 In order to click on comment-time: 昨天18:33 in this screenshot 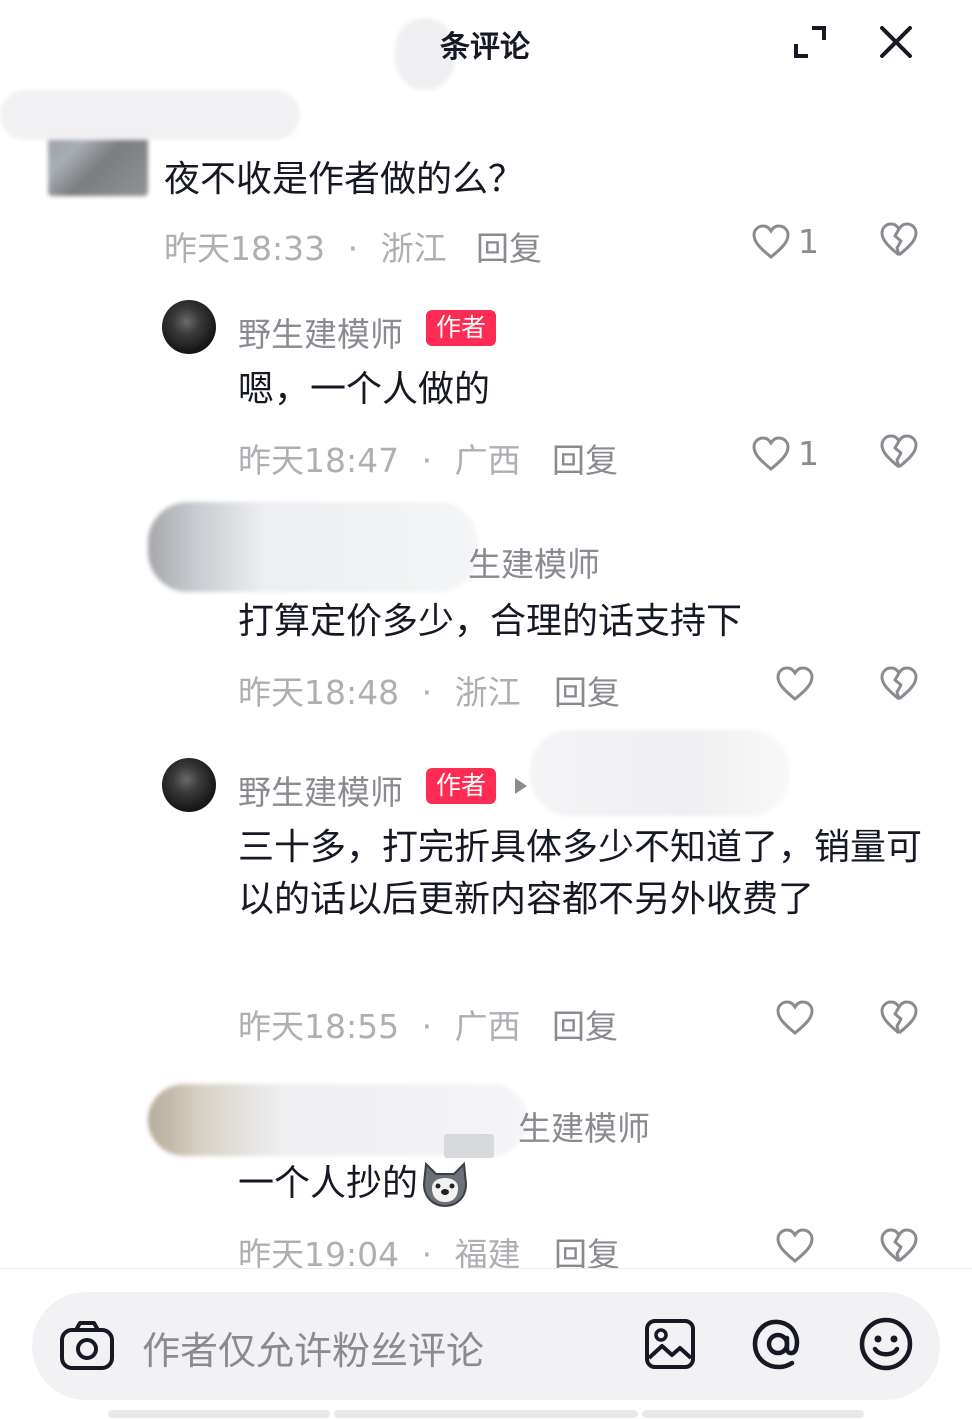, I will do `click(245, 248)`.